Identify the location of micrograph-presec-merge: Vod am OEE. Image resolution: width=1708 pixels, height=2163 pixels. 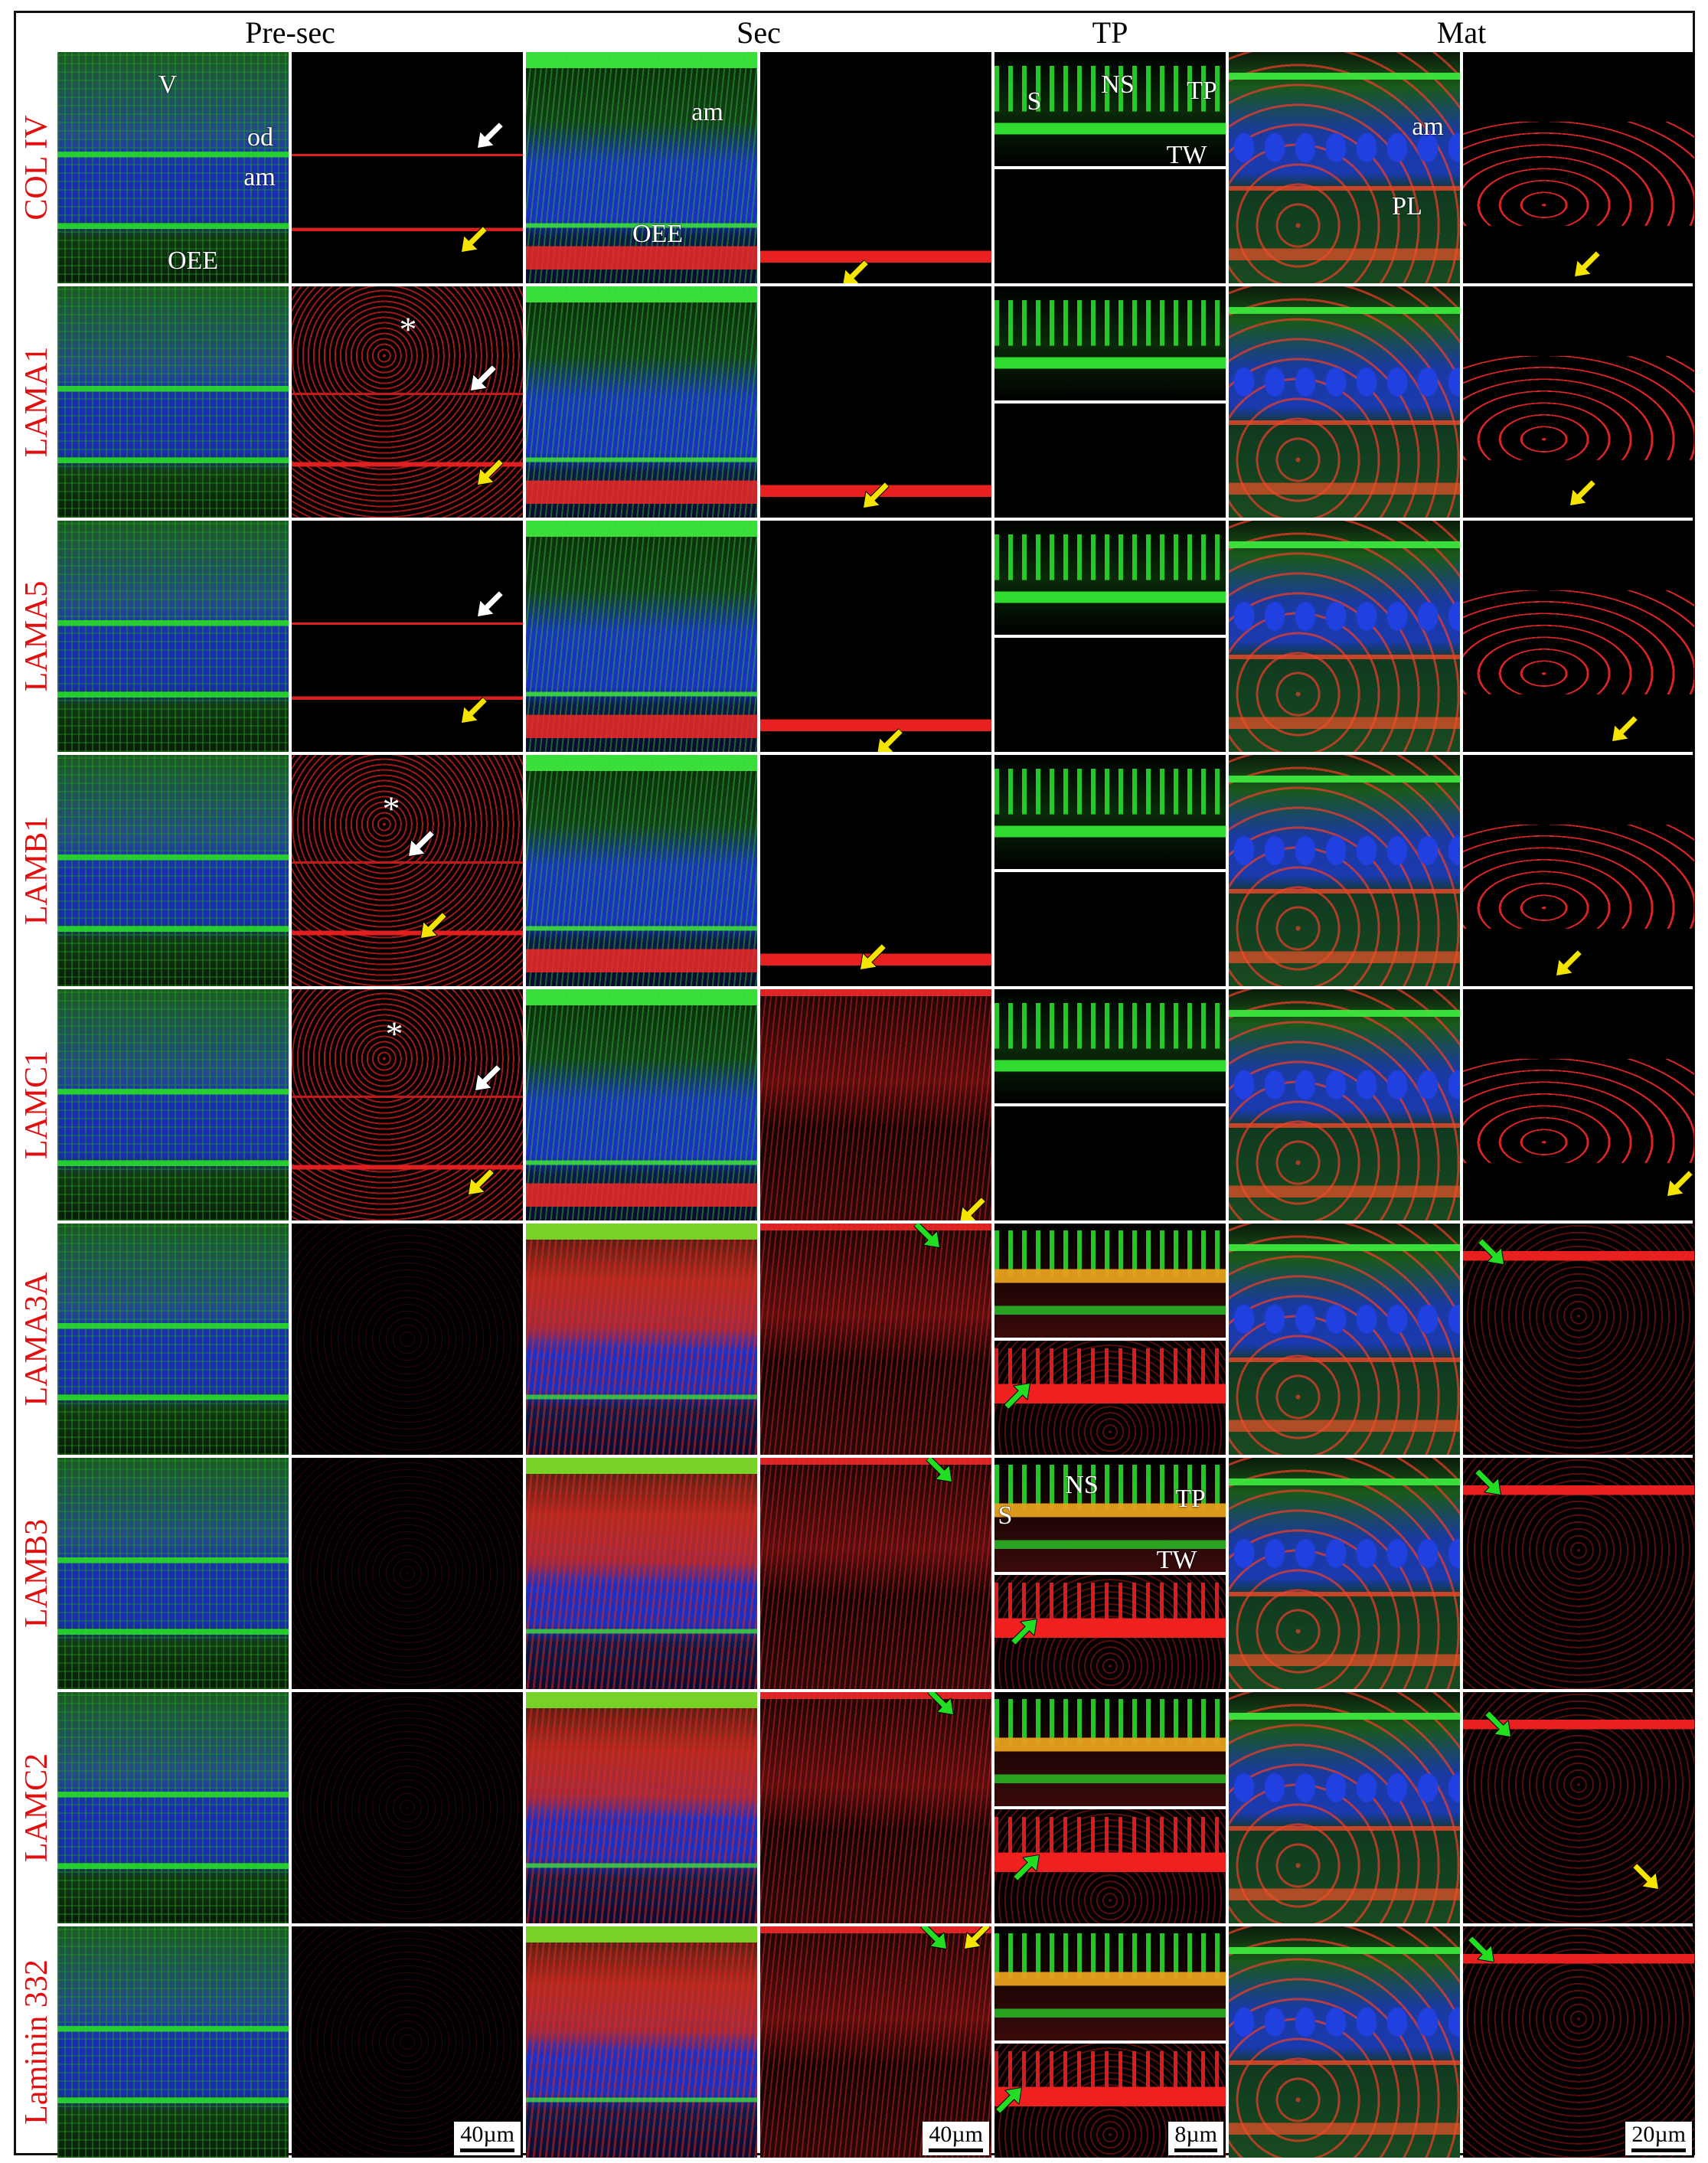
(173, 167).